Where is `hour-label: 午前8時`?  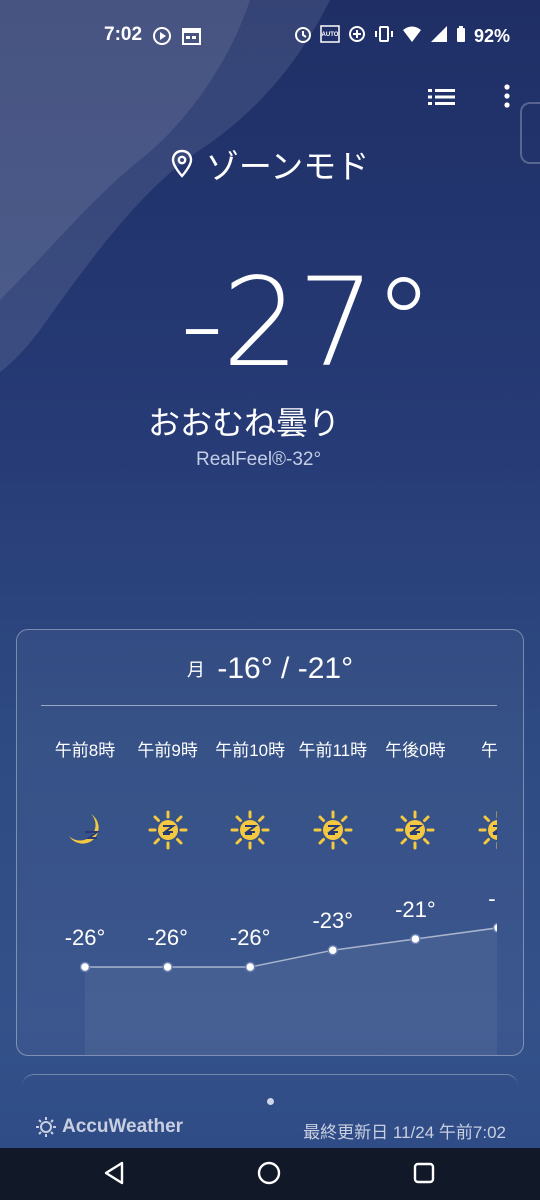 hour-label: 午前8時 is located at coordinates (85, 750).